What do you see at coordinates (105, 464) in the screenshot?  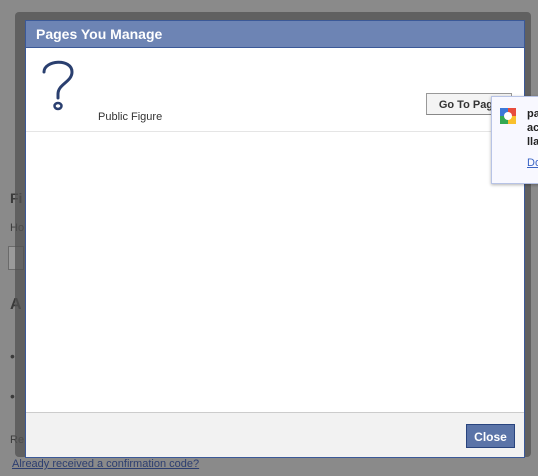 I see `confirmation-code-link: Already received a confirmation code?` at bounding box center [105, 464].